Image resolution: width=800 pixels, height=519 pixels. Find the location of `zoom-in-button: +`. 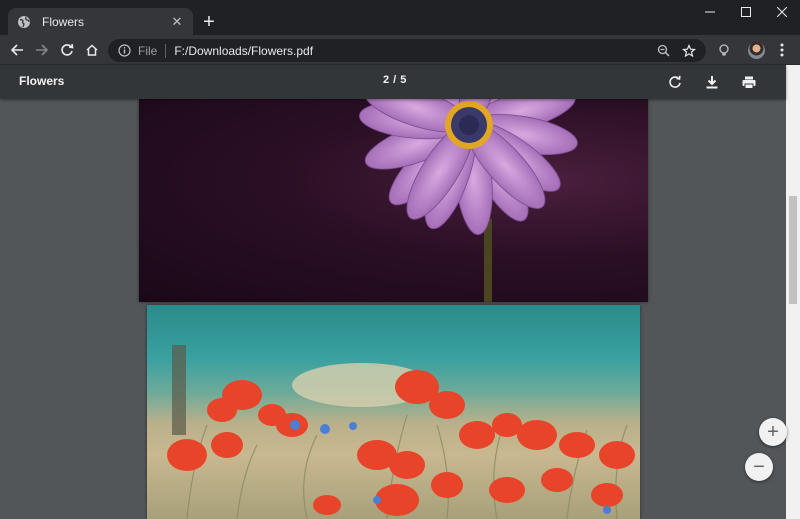

zoom-in-button: + is located at coordinates (773, 432).